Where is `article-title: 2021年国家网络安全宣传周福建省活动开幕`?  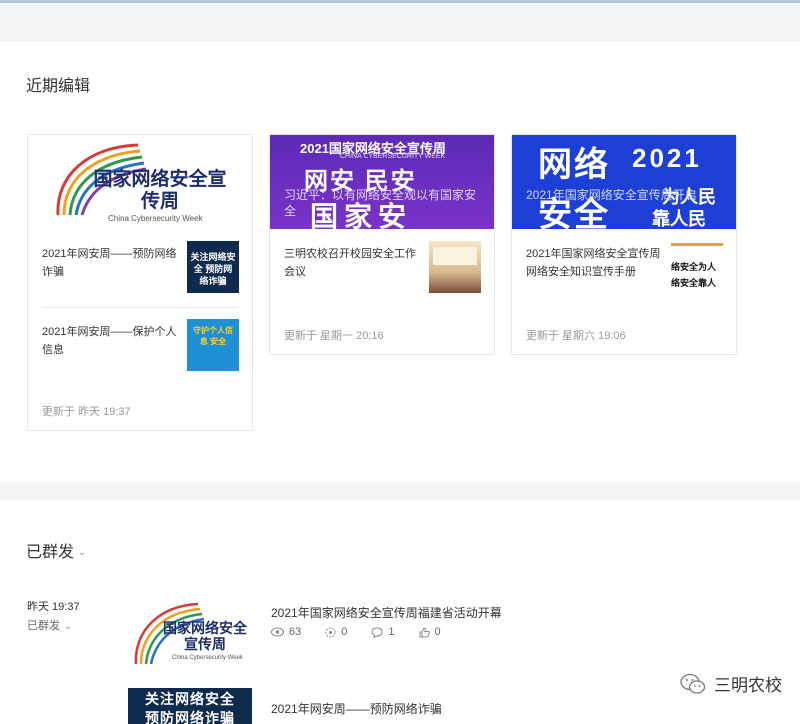 article-title: 2021年国家网络安全宣传周福建省活动开幕 is located at coordinates (386, 612).